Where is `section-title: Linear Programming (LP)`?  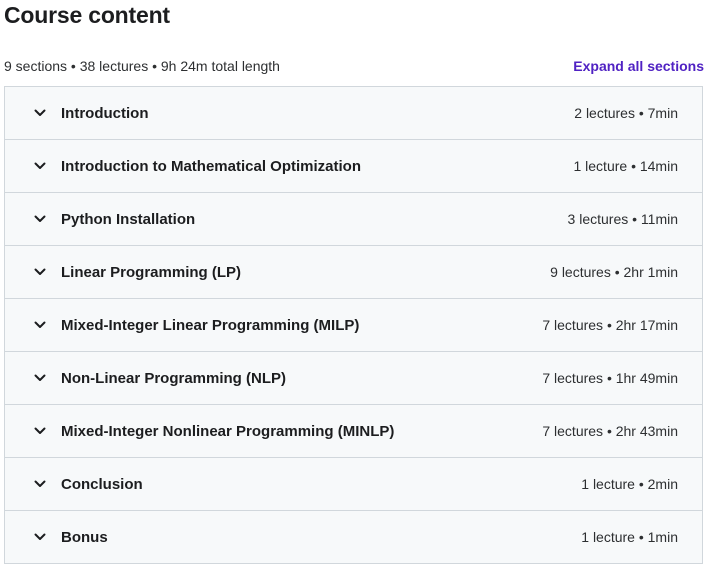 section-title: Linear Programming (LP) is located at coordinates (151, 272).